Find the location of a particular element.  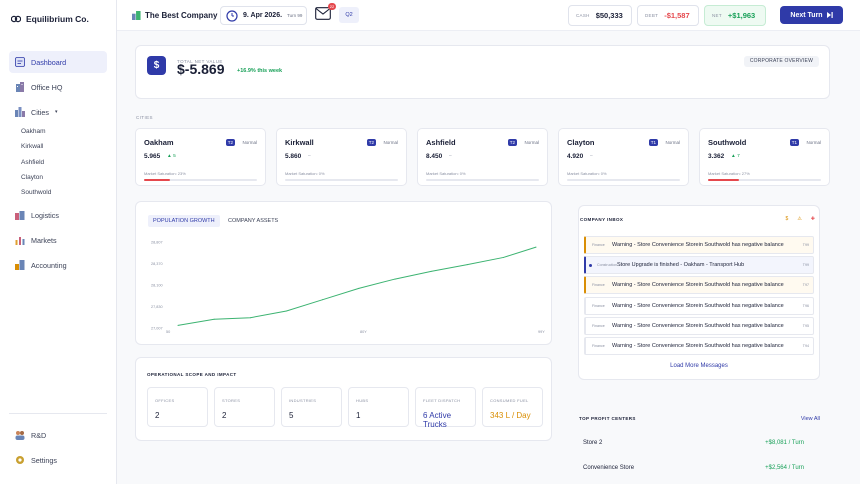

profit-row: Store 2 +$8,081 / Turn is located at coordinates (699, 443).